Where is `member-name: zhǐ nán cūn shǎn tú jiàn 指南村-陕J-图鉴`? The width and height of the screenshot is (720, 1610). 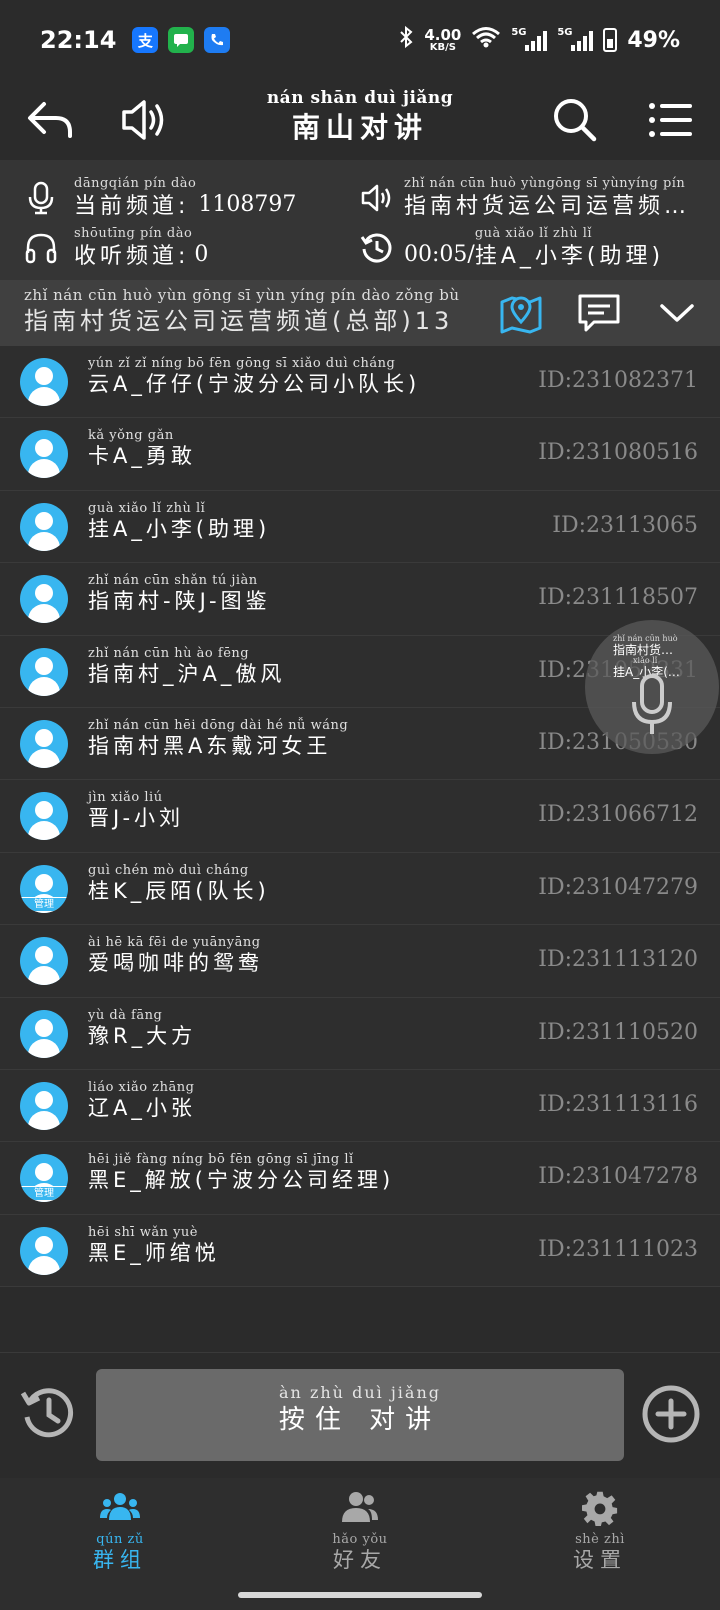
member-name: zhǐ nán cūn shǎn tú jiàn 指南村-陕J-图鉴 is located at coordinates (179, 593).